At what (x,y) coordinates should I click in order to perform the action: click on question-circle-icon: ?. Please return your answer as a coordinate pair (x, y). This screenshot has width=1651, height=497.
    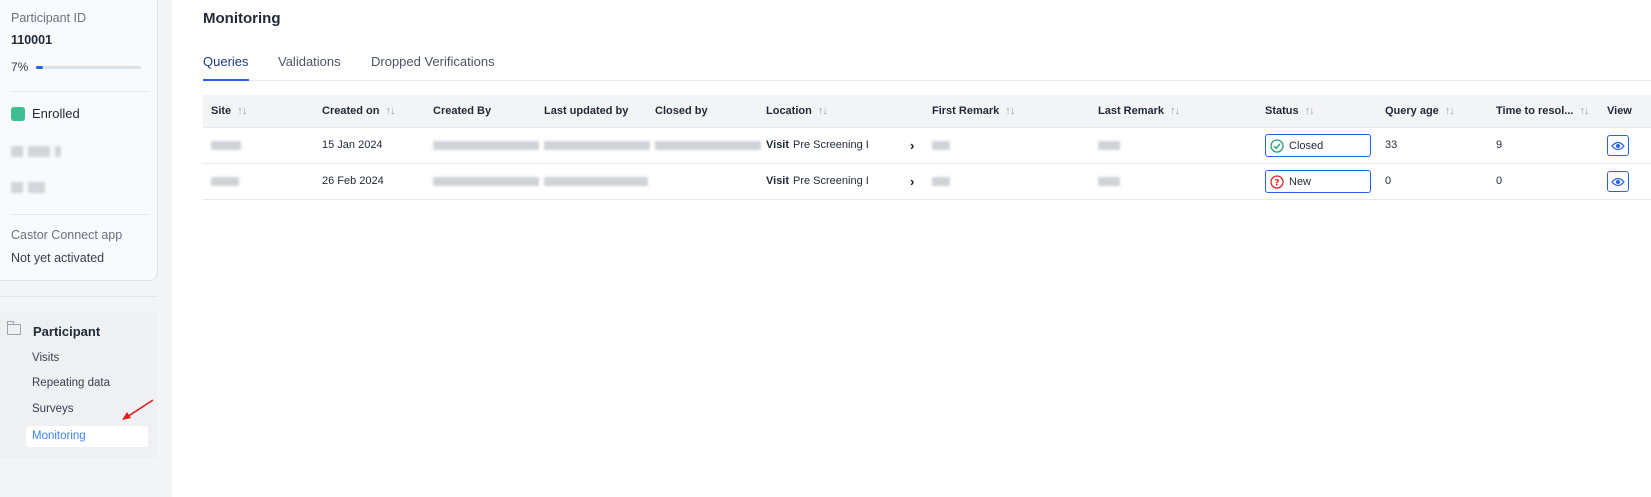
    Looking at the image, I should click on (1277, 181).